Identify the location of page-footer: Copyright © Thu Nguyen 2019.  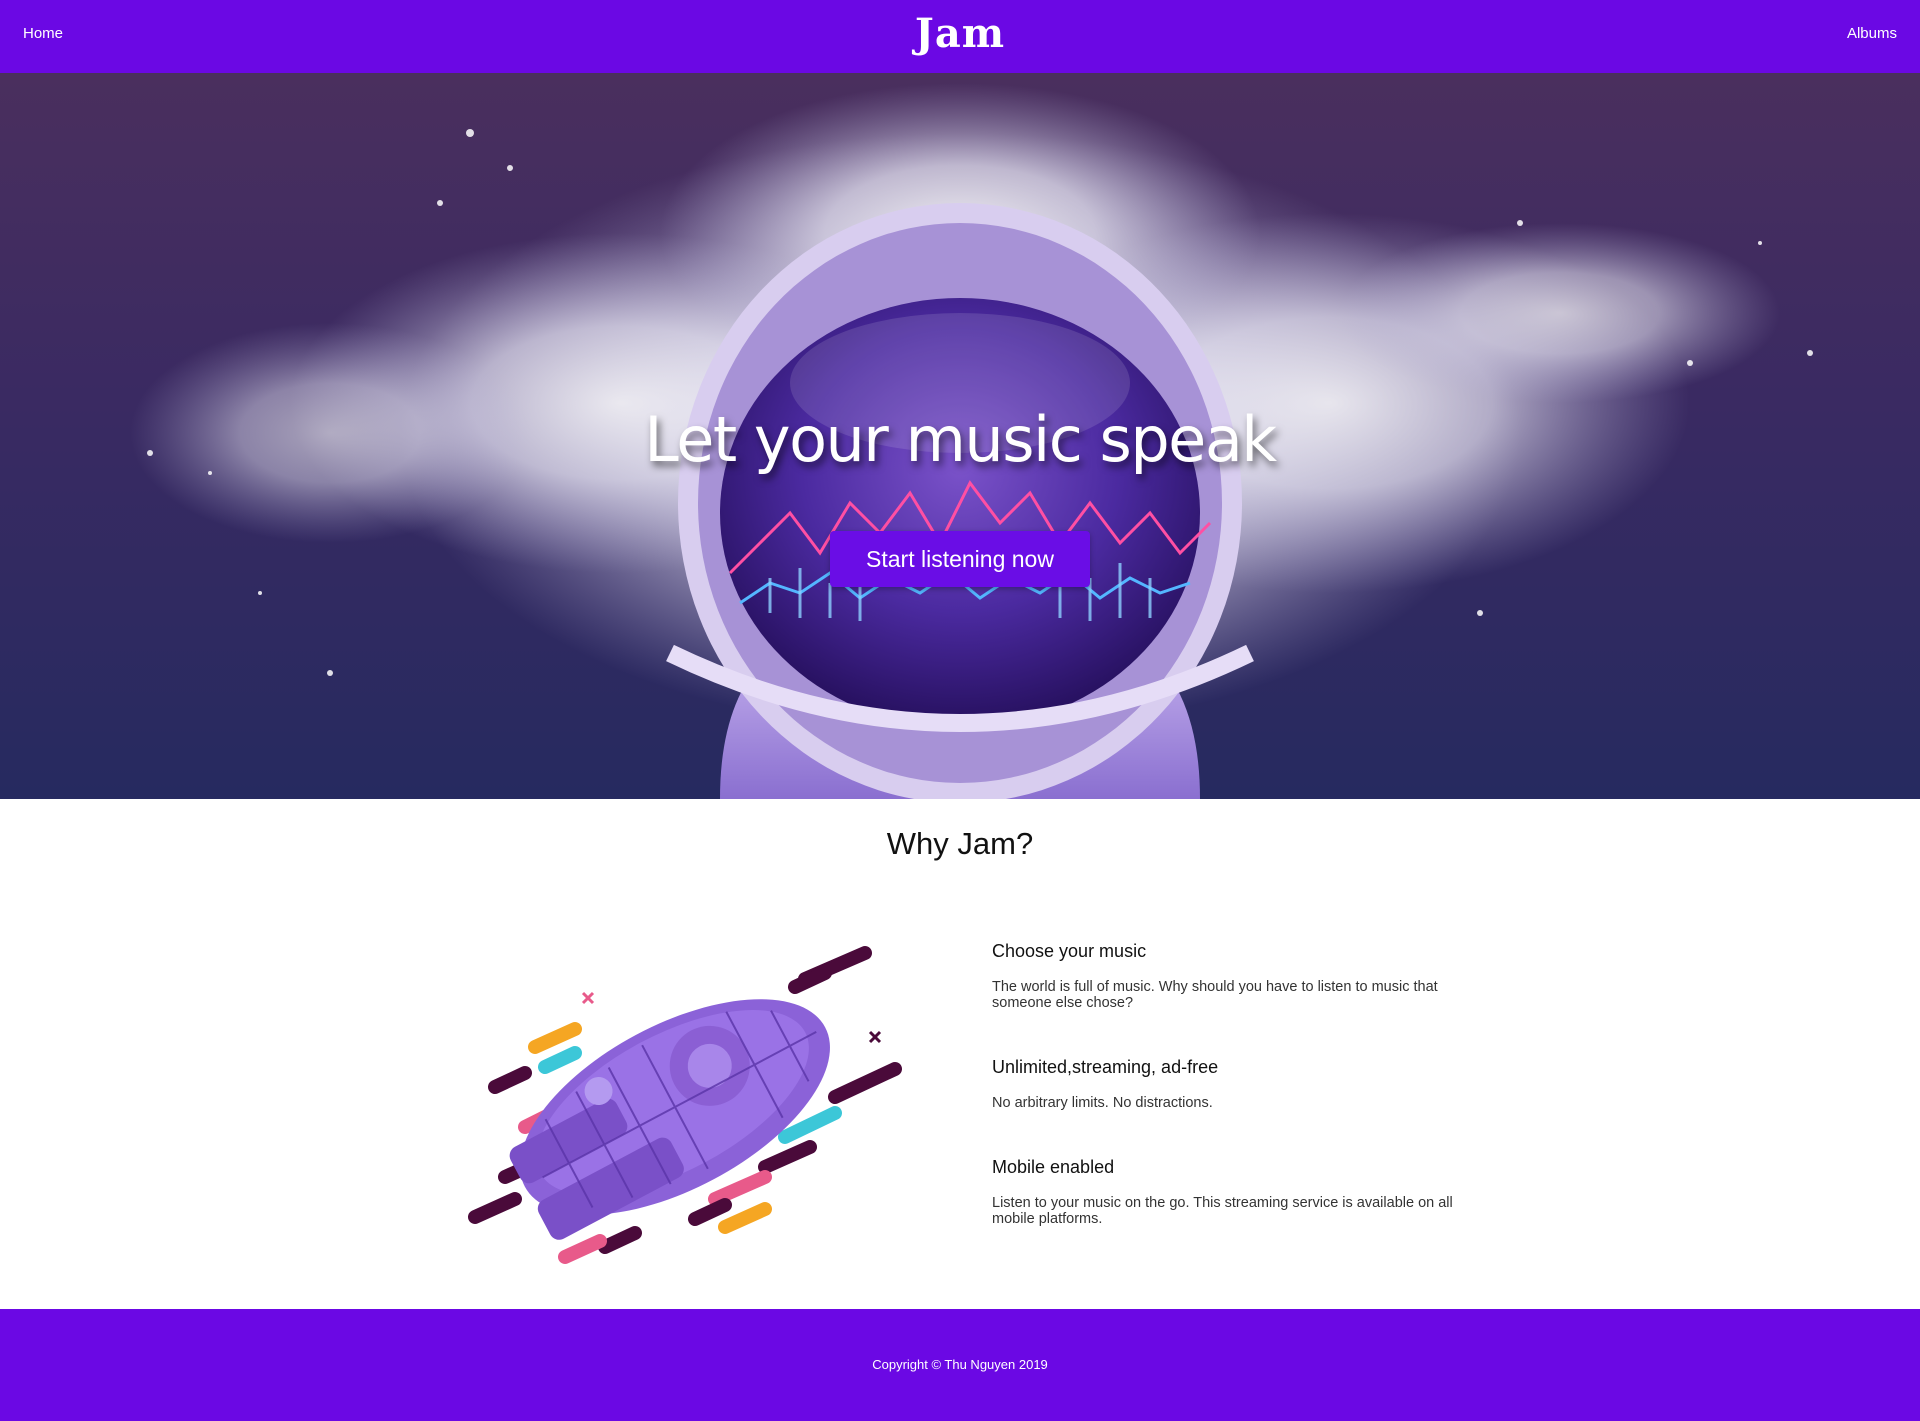
(960, 1365).